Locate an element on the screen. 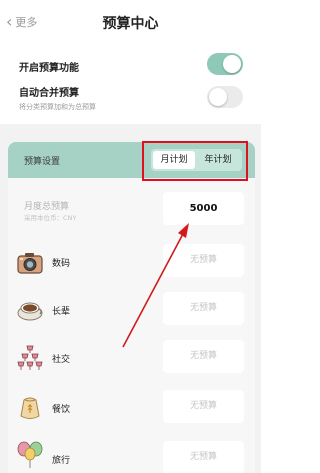 This screenshot has width=320, height=473. page-title: 预算中心 is located at coordinates (130, 24).